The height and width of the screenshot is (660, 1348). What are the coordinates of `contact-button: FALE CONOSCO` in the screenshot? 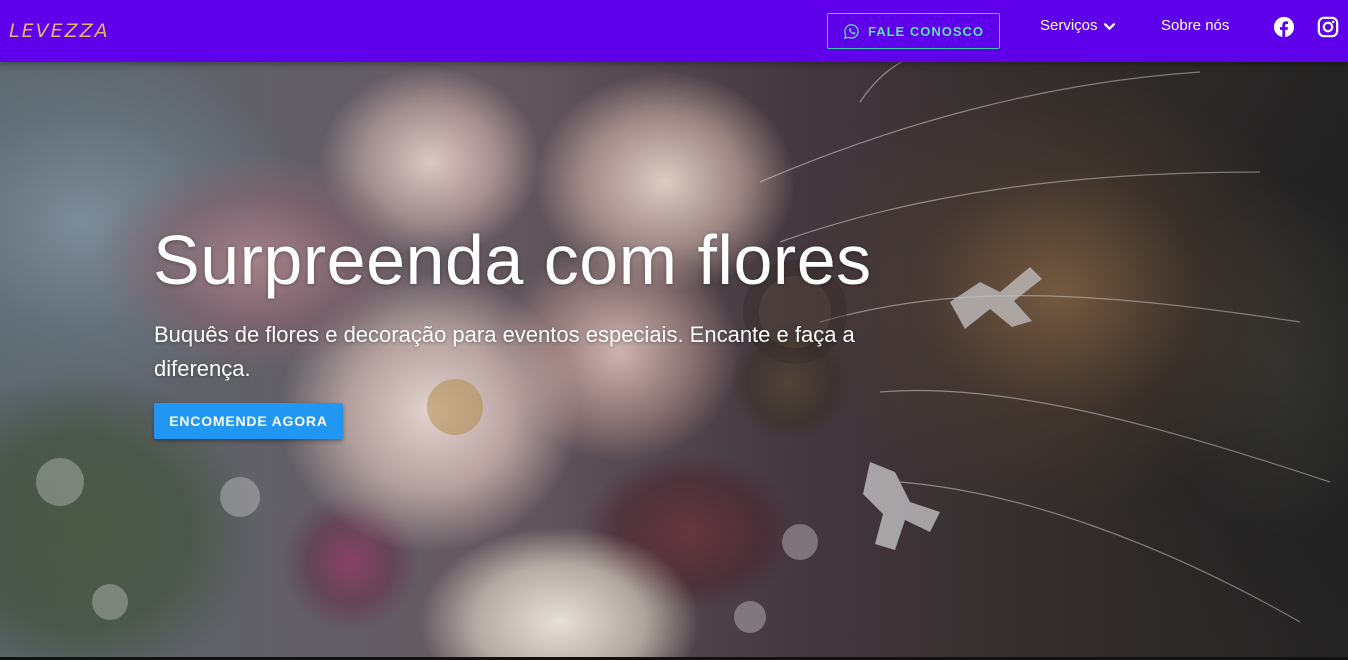 It's located at (913, 31).